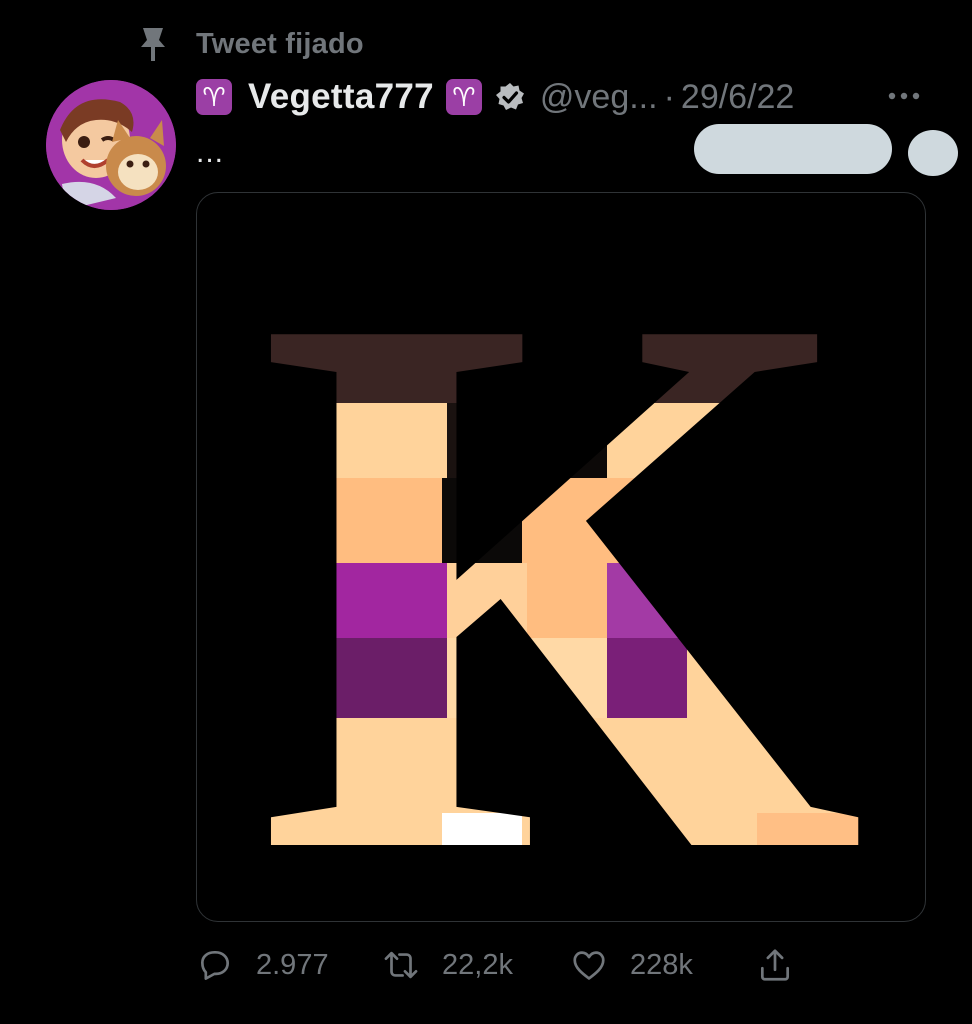 The height and width of the screenshot is (1024, 972). I want to click on verified-badge-icon, so click(510, 97).